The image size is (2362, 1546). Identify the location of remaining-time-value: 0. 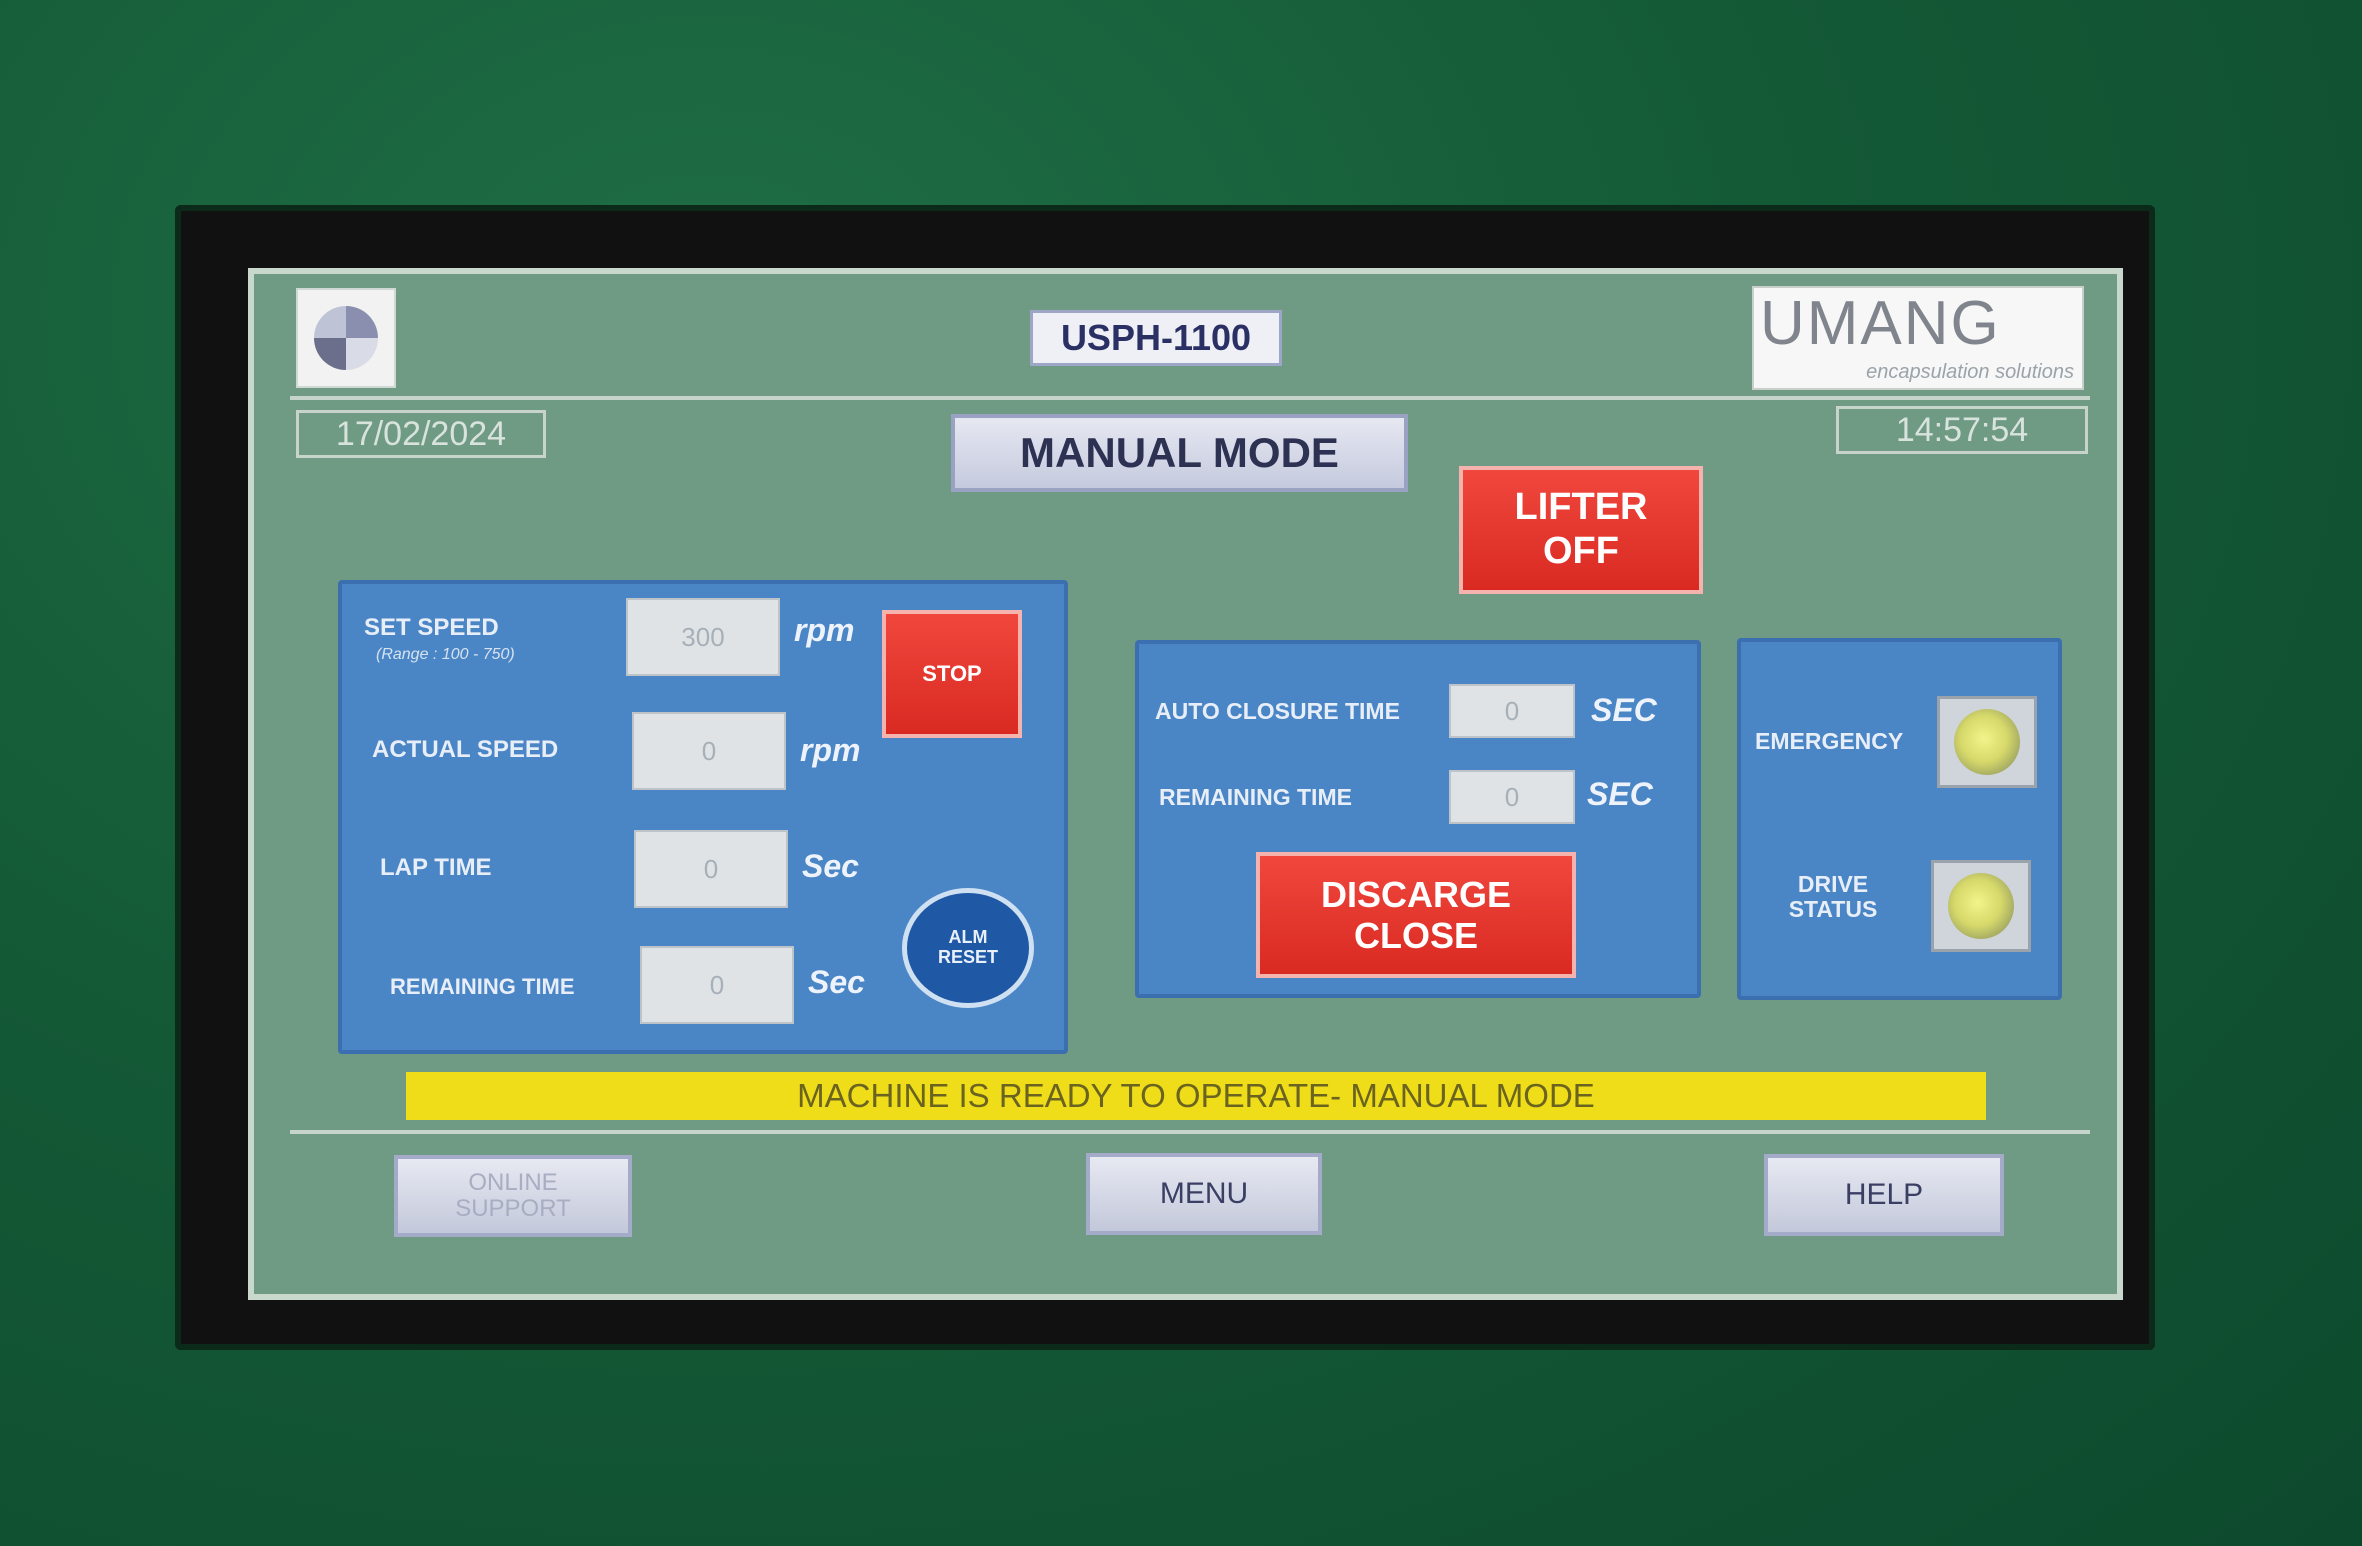
(717, 985).